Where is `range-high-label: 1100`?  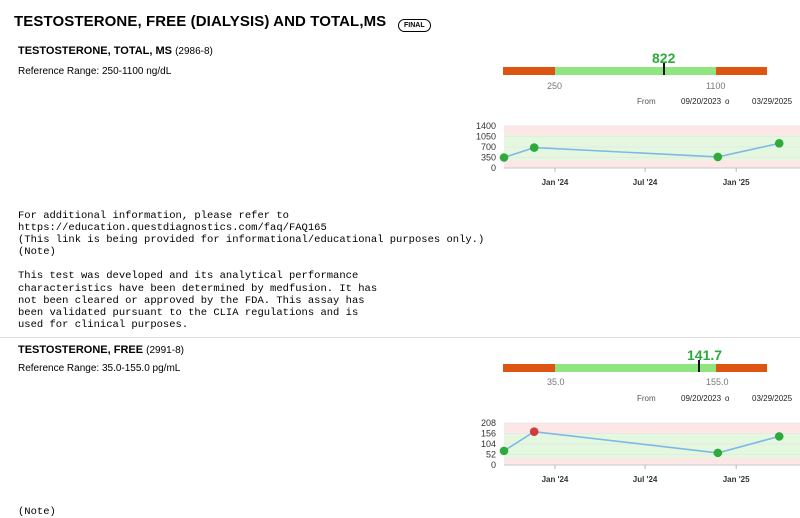
range-high-label: 1100 is located at coordinates (716, 86).